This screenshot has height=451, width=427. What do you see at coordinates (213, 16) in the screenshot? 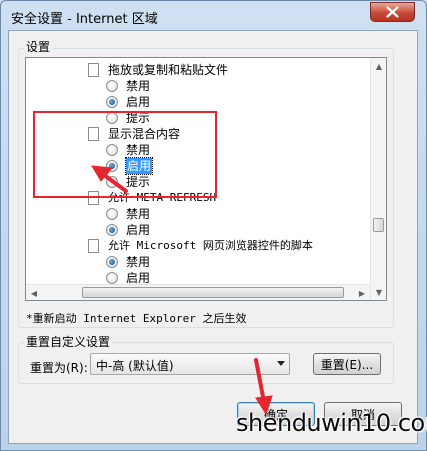
I see `title-bar: 安全设置 - Internet 区域` at bounding box center [213, 16].